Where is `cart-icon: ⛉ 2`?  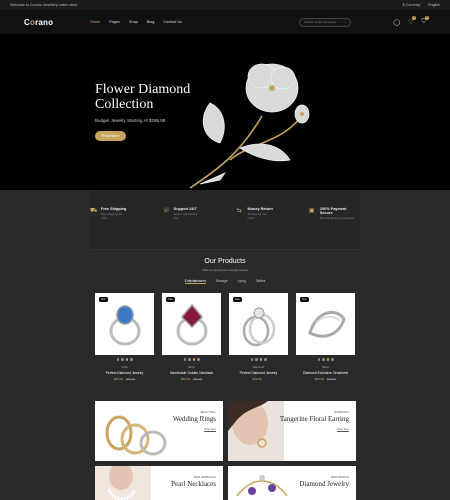 cart-icon: ⛉ 2 is located at coordinates (425, 20).